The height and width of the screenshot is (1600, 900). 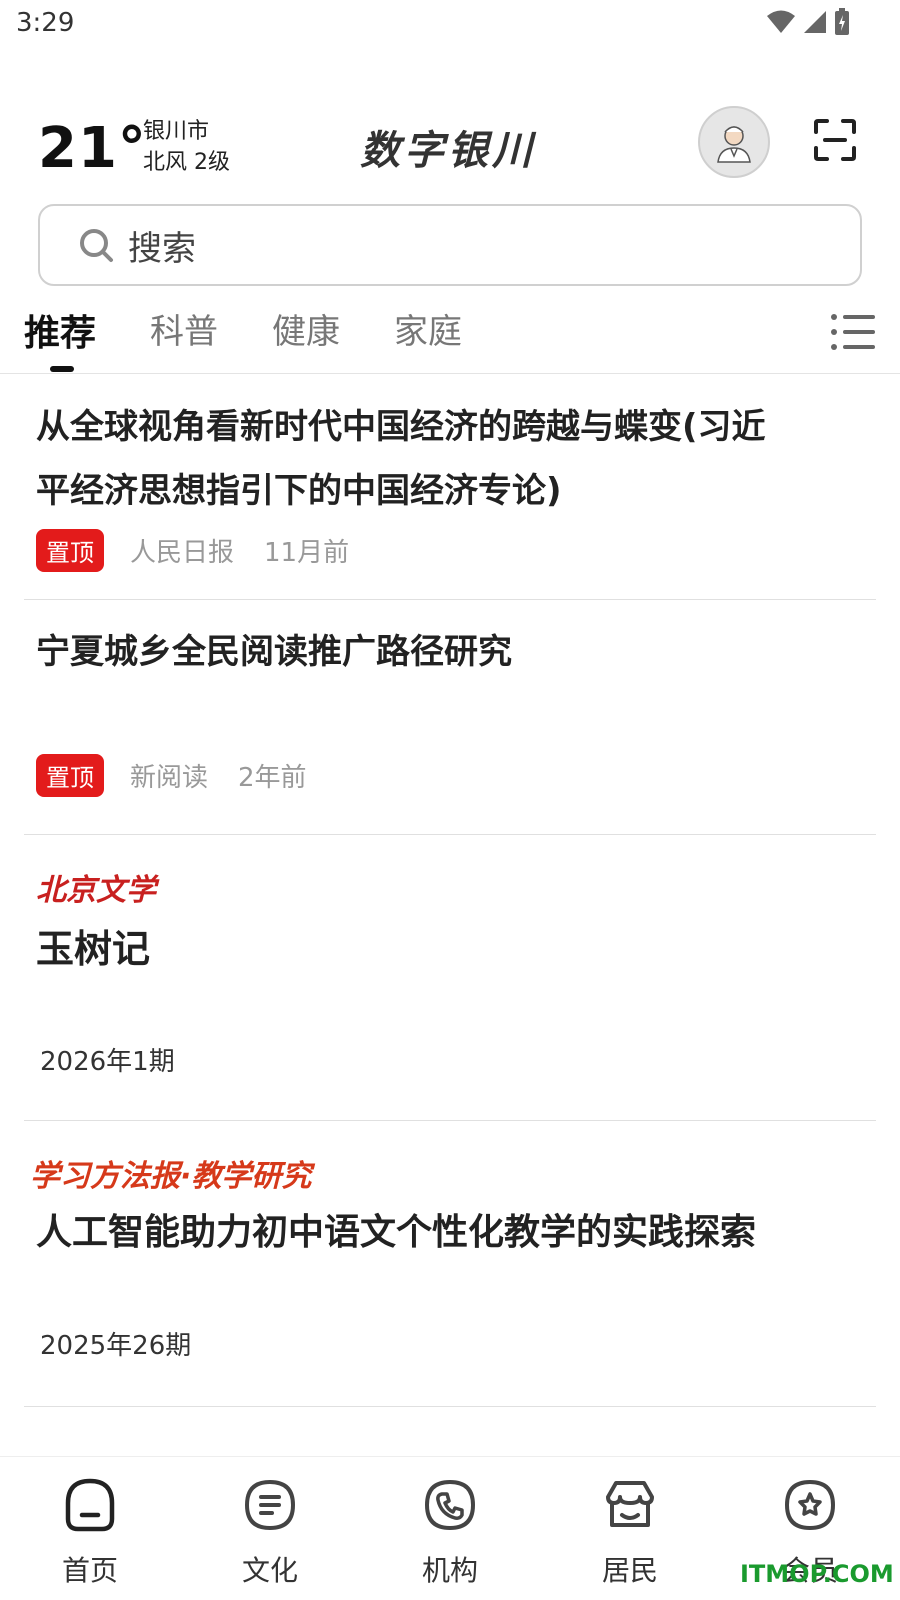 What do you see at coordinates (835, 140) in the screenshot?
I see `scan-icon` at bounding box center [835, 140].